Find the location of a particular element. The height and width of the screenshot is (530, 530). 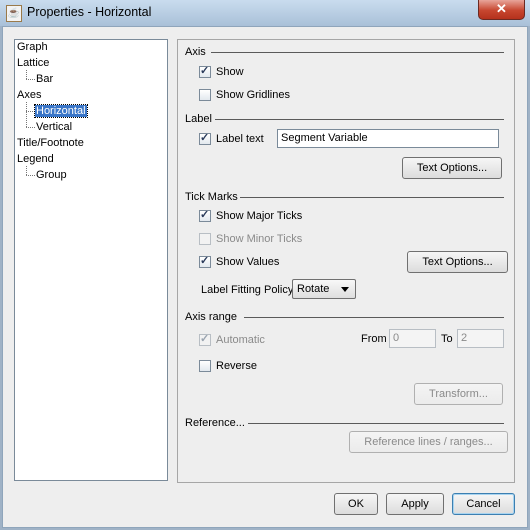

show-values-checkbox is located at coordinates (205, 261).